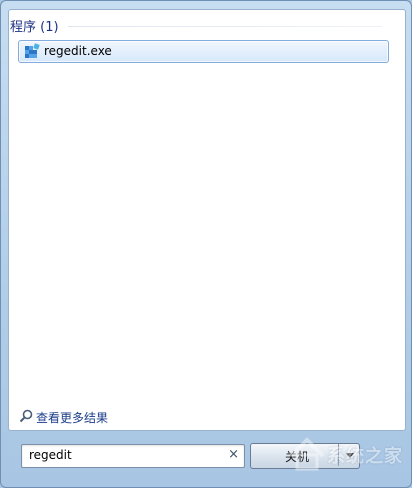 This screenshot has height=488, width=412. What do you see at coordinates (50, 455) in the screenshot?
I see `search-text: regedit` at bounding box center [50, 455].